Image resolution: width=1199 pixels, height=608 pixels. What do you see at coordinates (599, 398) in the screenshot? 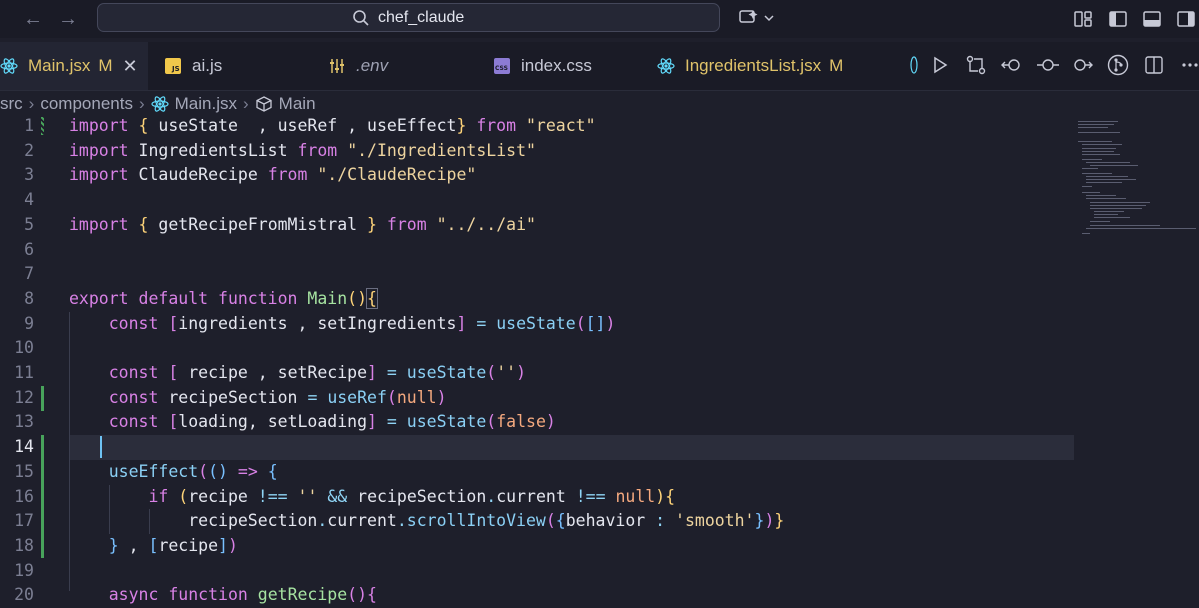
I see `code-line: 12 const recipeSection = useRef(null)` at bounding box center [599, 398].